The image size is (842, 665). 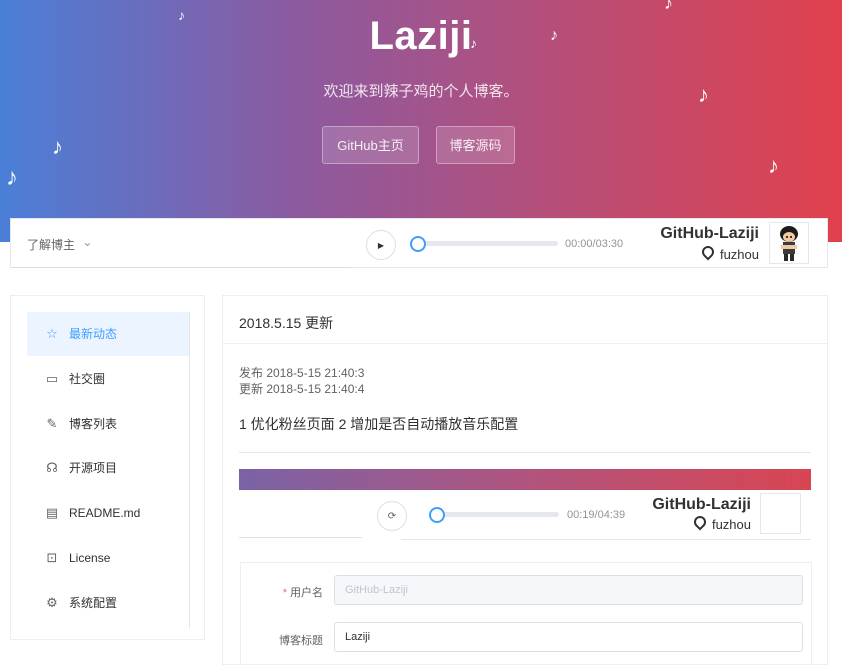 What do you see at coordinates (286, 323) in the screenshot?
I see `post-title: 2018.5.15 更新` at bounding box center [286, 323].